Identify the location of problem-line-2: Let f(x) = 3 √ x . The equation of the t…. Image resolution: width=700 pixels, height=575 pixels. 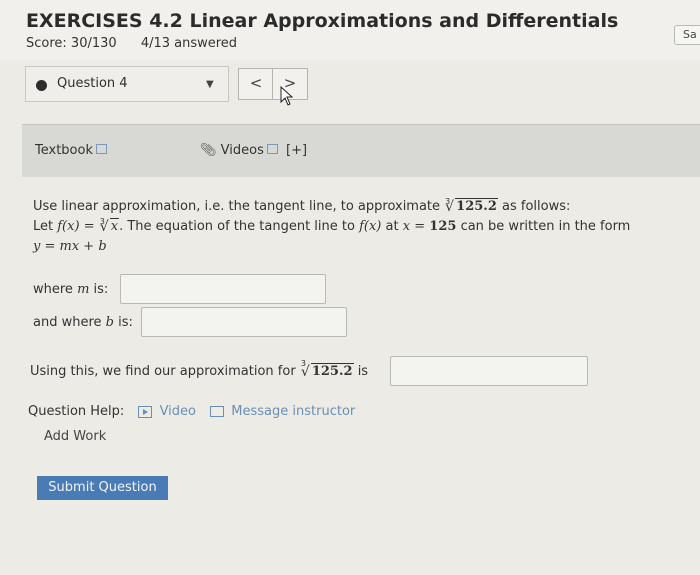
(332, 226).